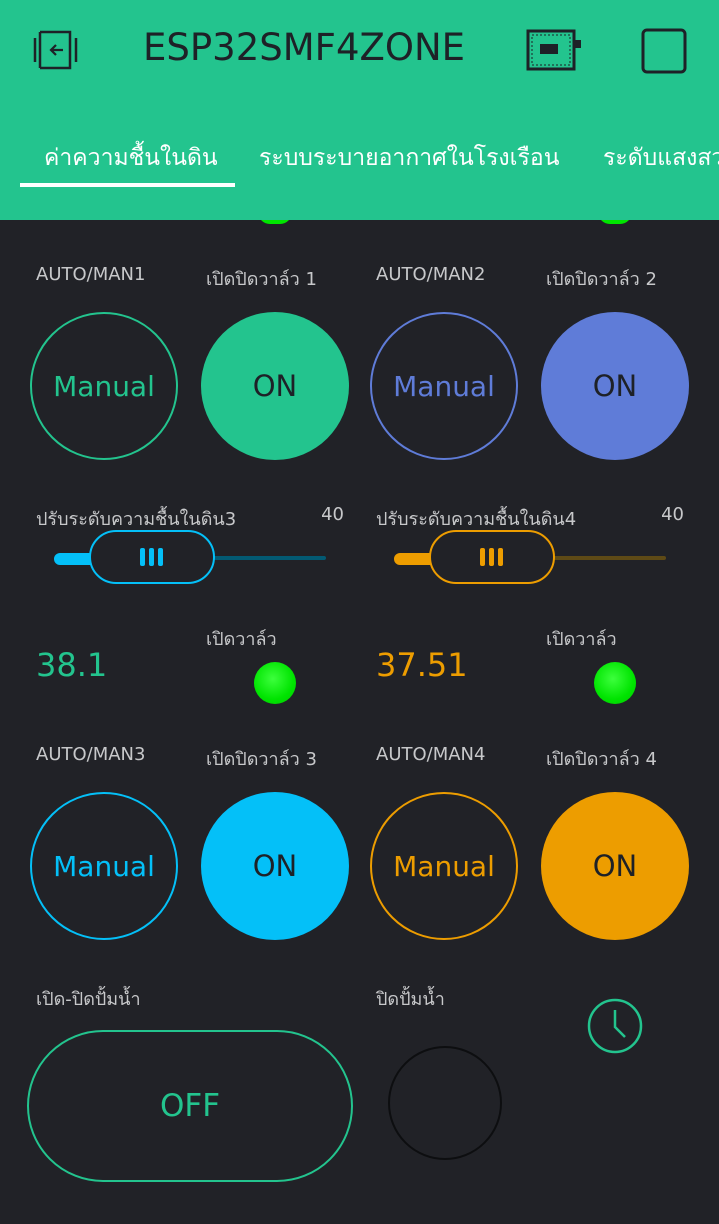  Describe the element at coordinates (444, 386) in the screenshot. I see `mode-button-2: Manual` at that location.